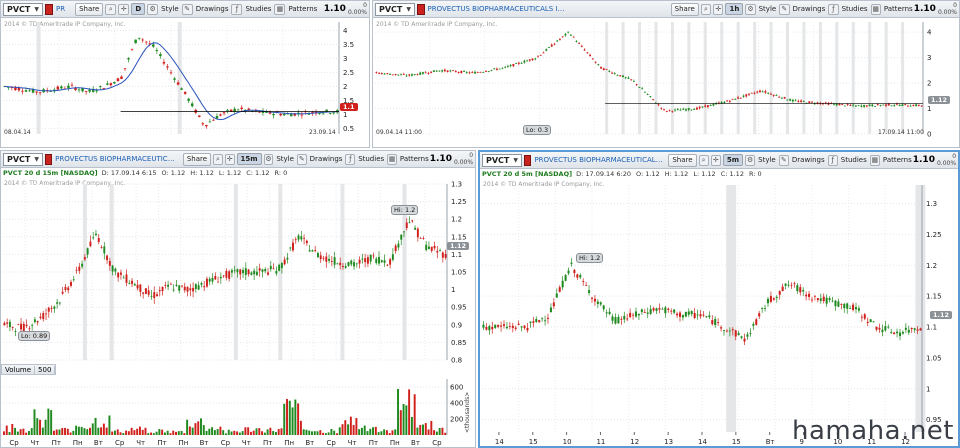 This screenshot has height=448, width=960. I want to click on x-tick-label: Чт, so click(34, 443).